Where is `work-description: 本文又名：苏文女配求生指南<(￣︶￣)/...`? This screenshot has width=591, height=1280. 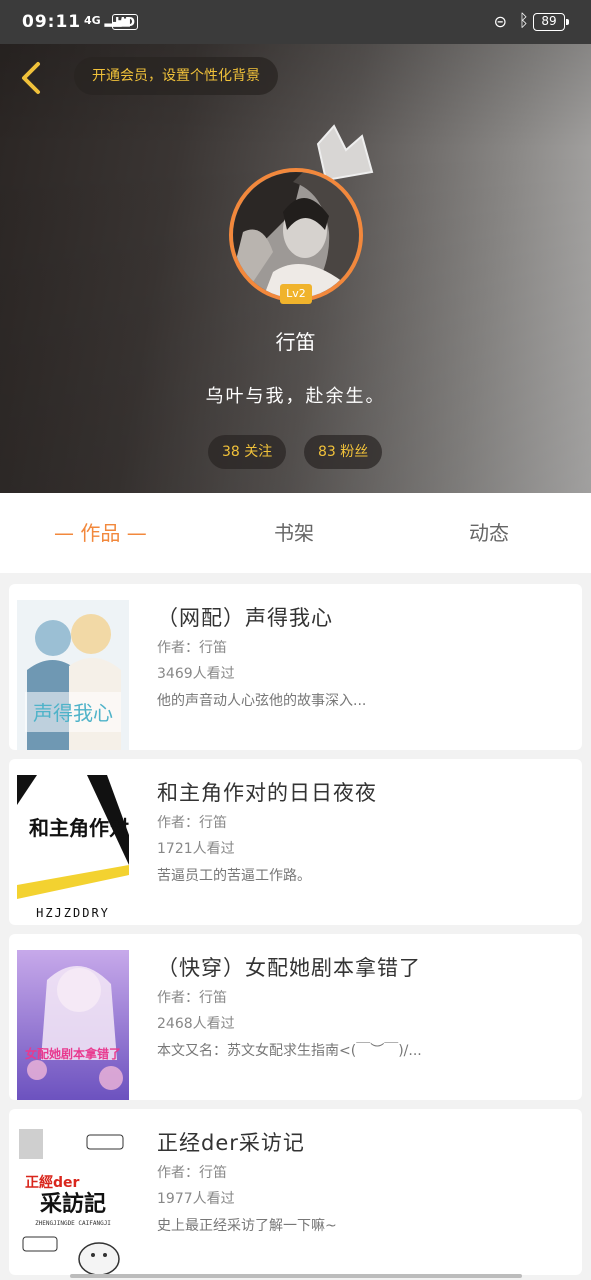 work-description: 本文又名：苏文女配求生指南<(￣︶￣)/... is located at coordinates (289, 1051).